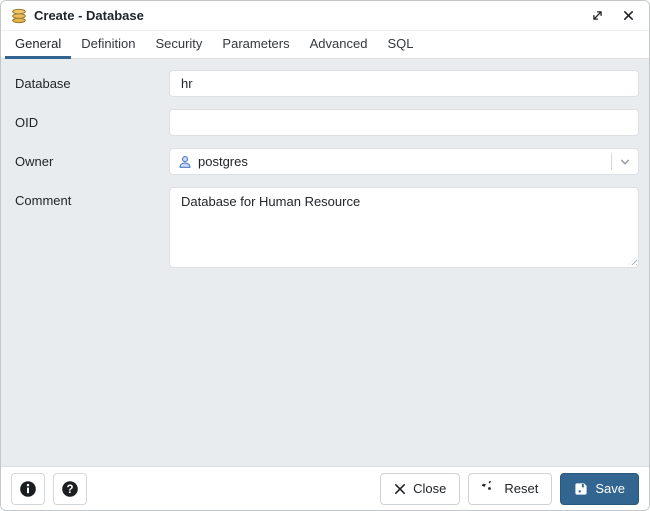  What do you see at coordinates (404, 83) in the screenshot?
I see `database-input` at bounding box center [404, 83].